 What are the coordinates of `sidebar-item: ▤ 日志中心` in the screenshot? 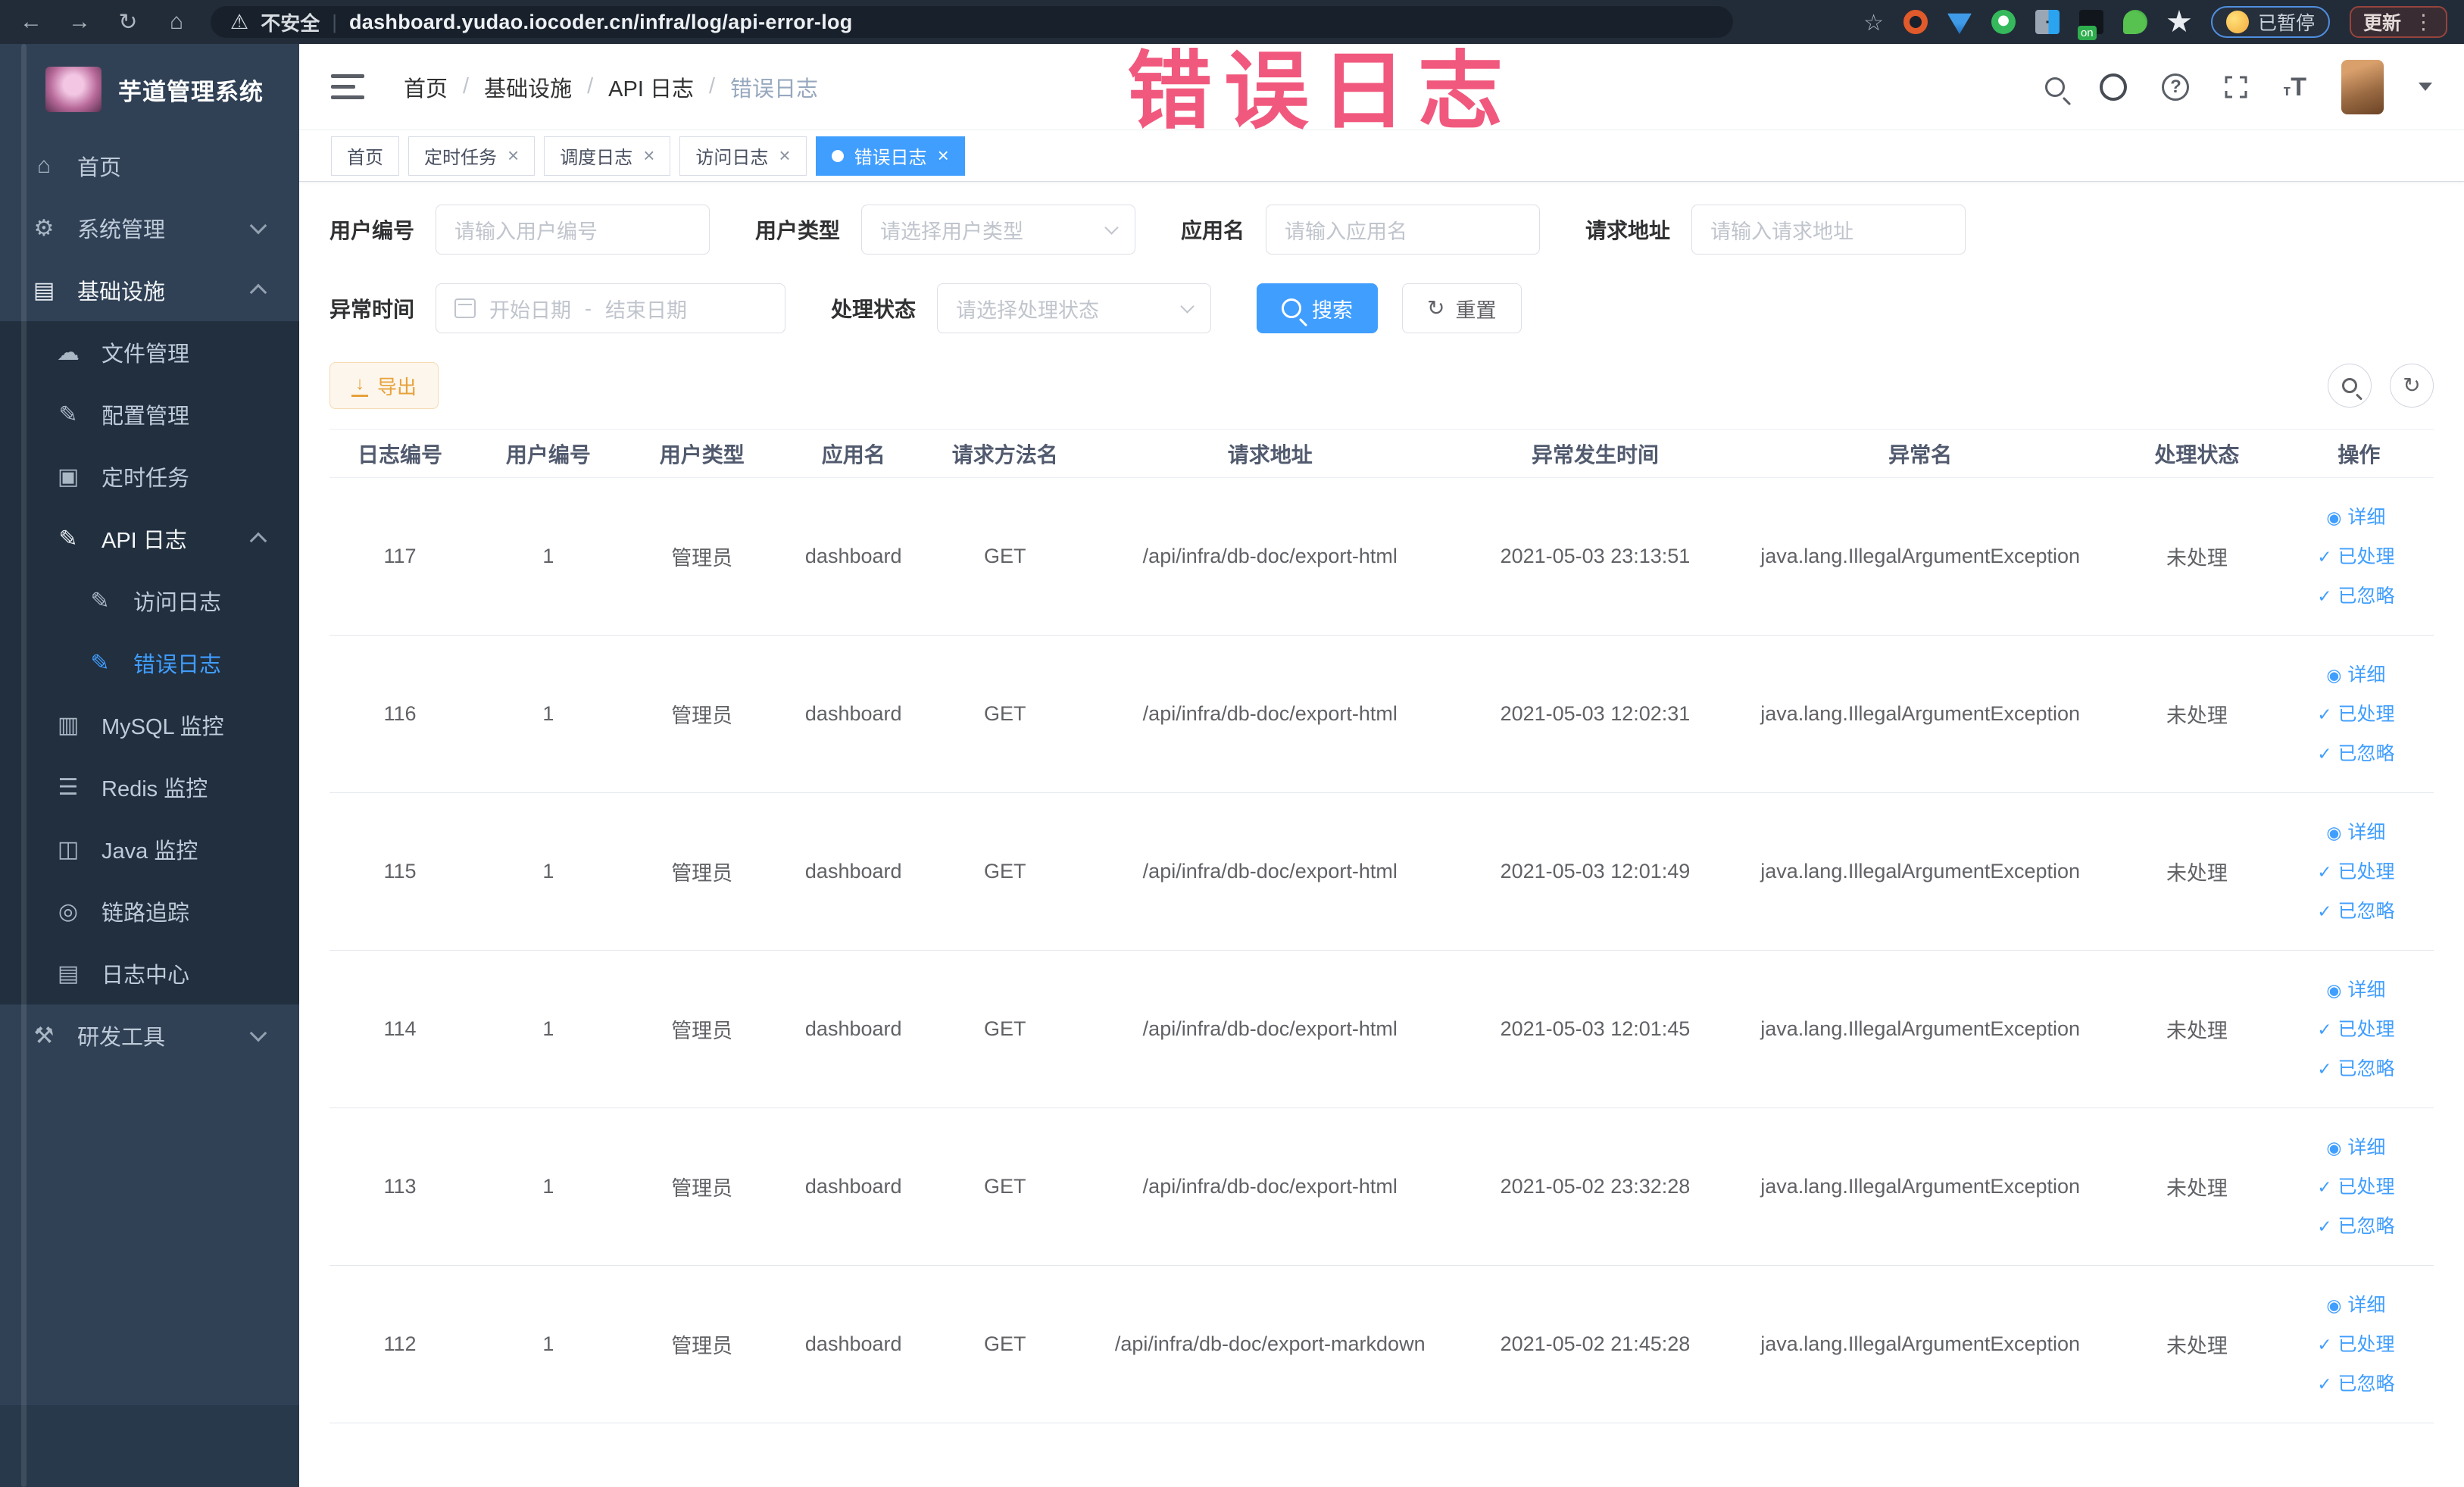 It's located at (149, 973).